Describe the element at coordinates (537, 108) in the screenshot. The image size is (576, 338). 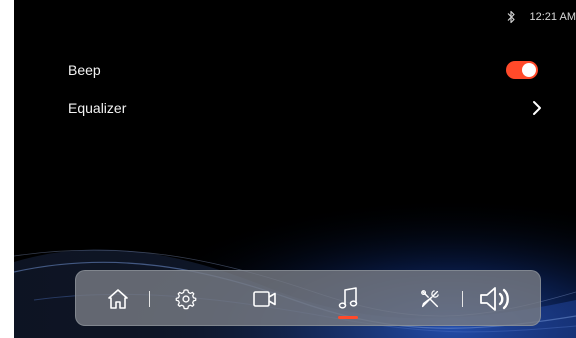
I see `chevron-right-icon` at that location.